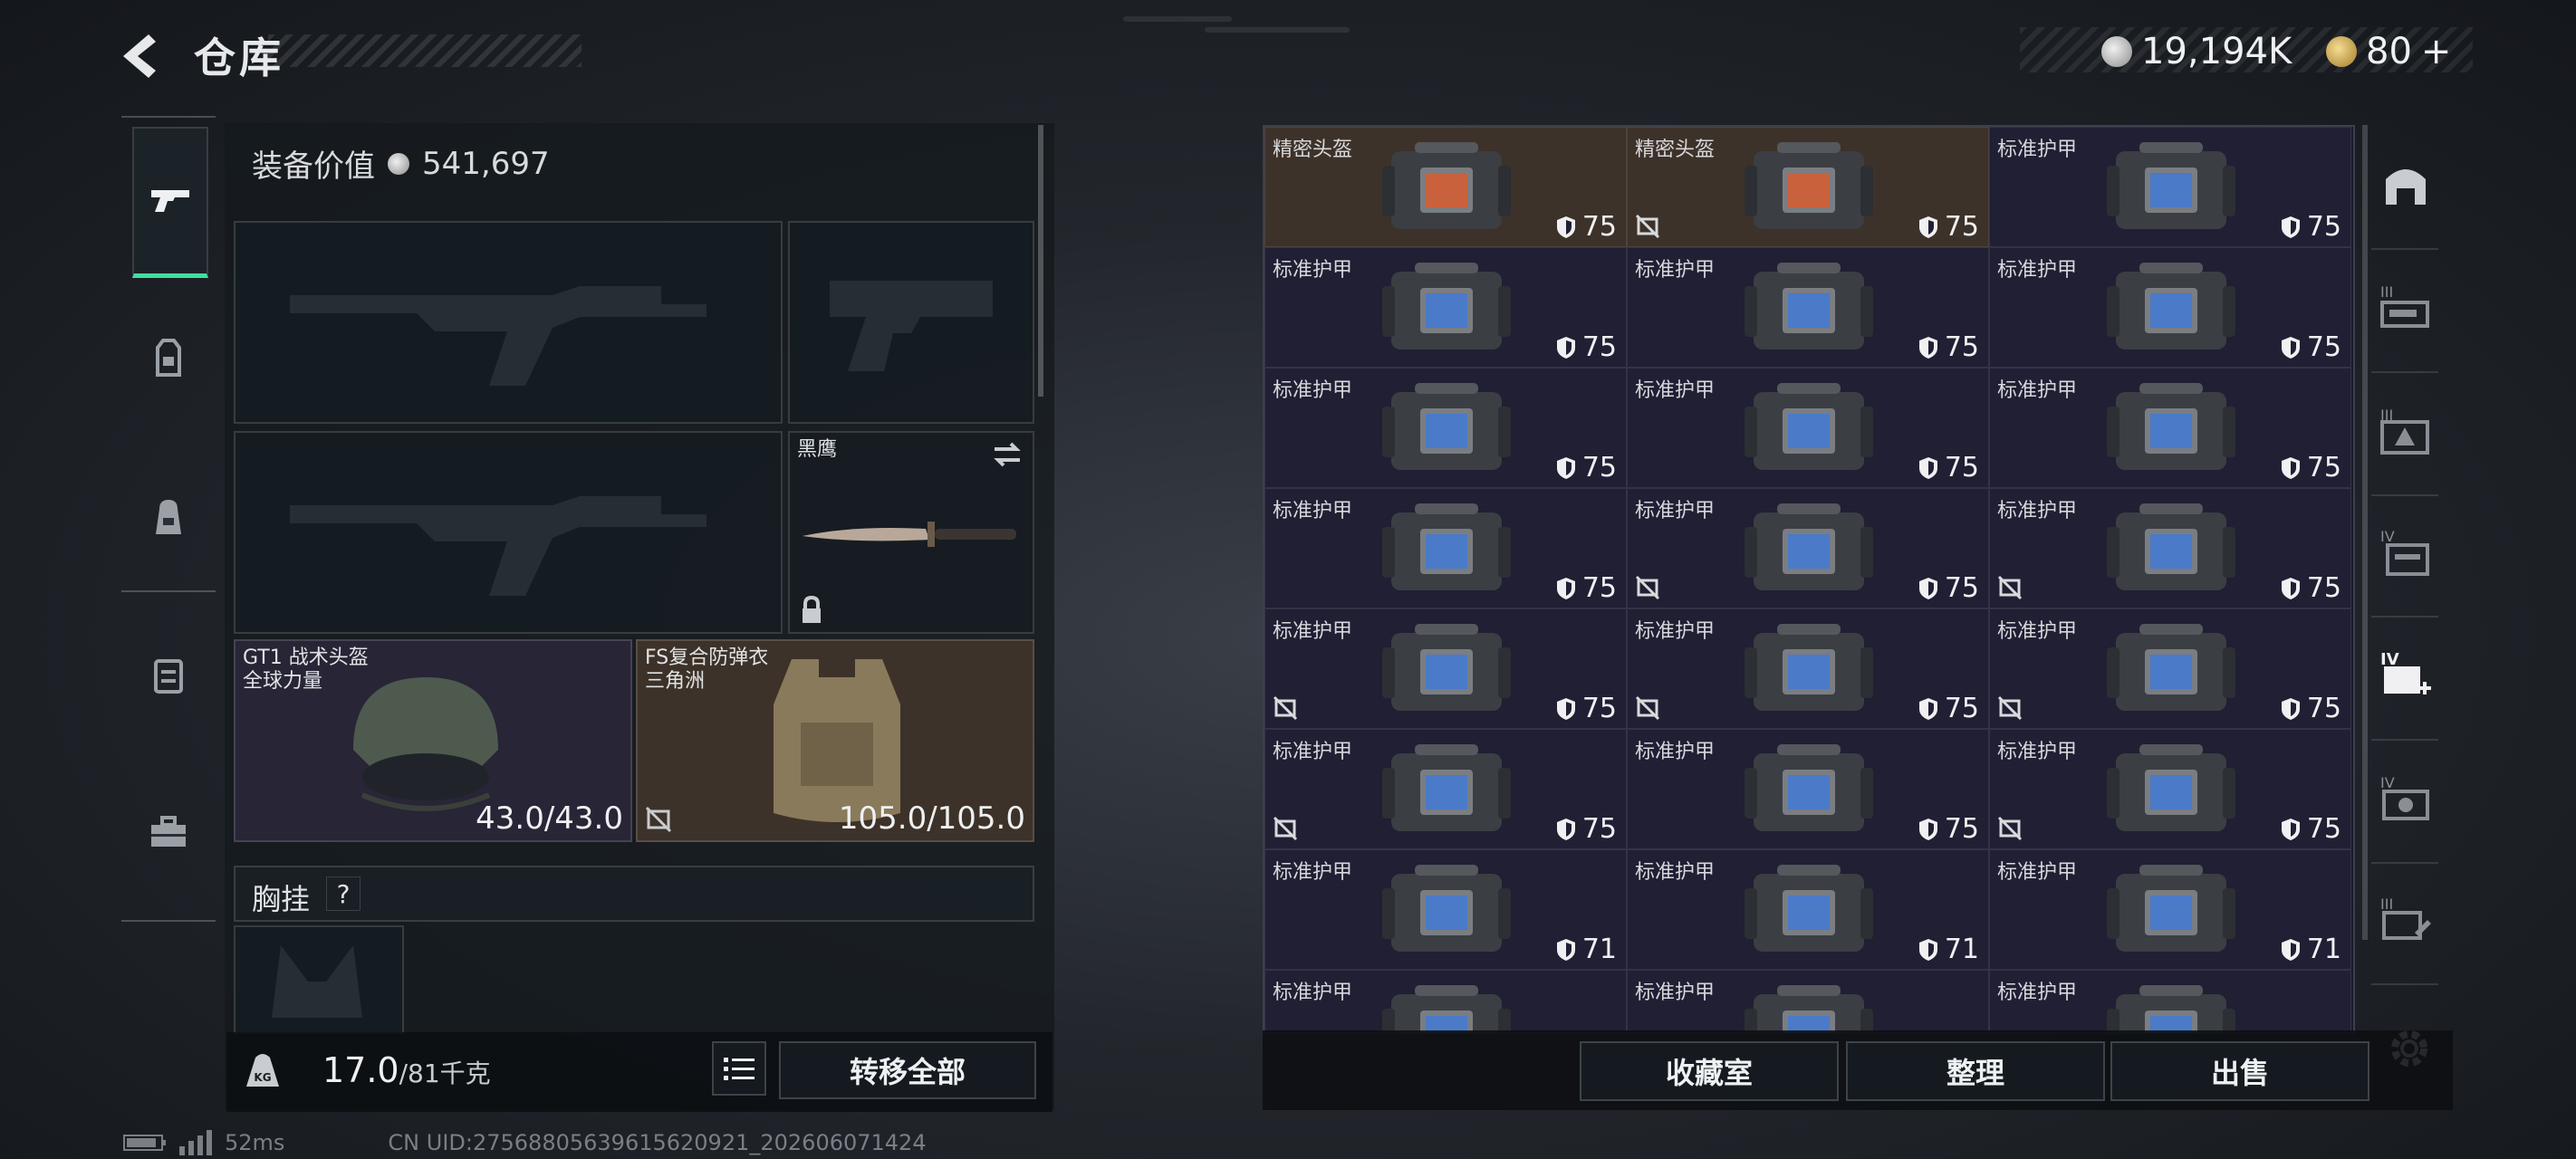 Image resolution: width=2576 pixels, height=1159 pixels. I want to click on helmet-slot: GT1 战术头盔 全球力量 43.0/43.0, so click(433, 740).